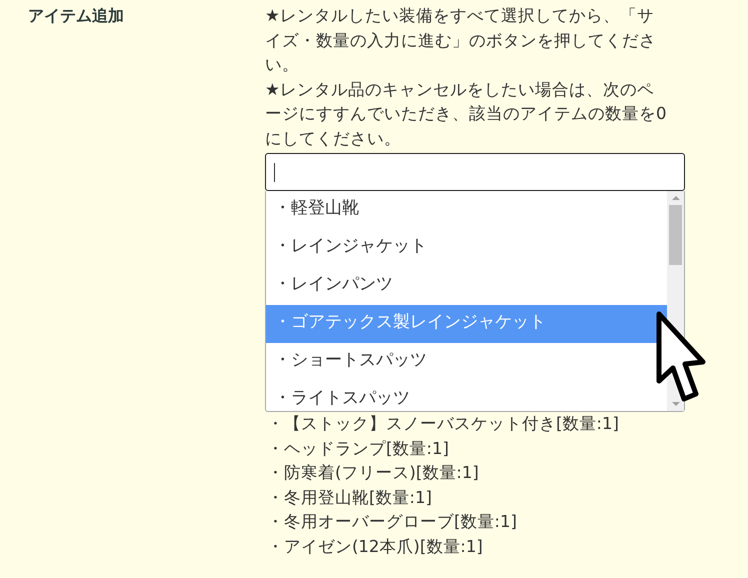 Image resolution: width=748 pixels, height=578 pixels. I want to click on instruction-text: ★レンタル品のキャンセルをしたい場合は、次のページにすすんでいただき、該当のアイテムの数量を0にしてください。, so click(466, 114).